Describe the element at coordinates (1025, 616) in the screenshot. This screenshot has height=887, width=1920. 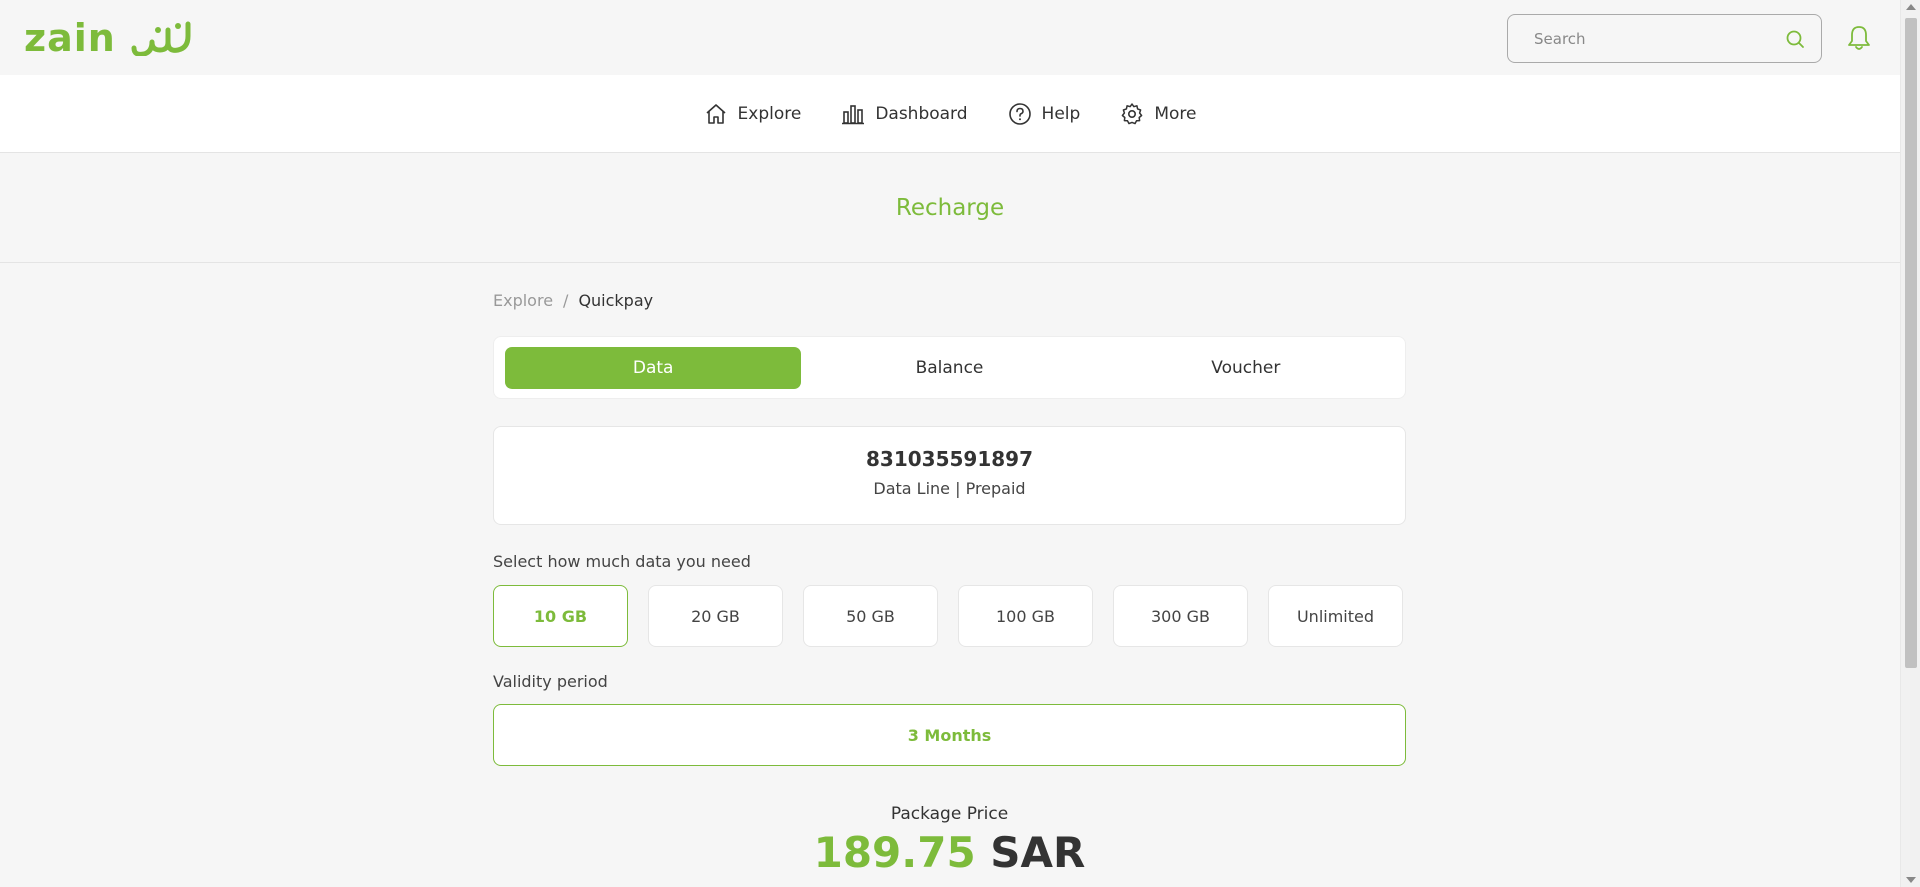
I see `data-option-100gb: 100 GB` at that location.